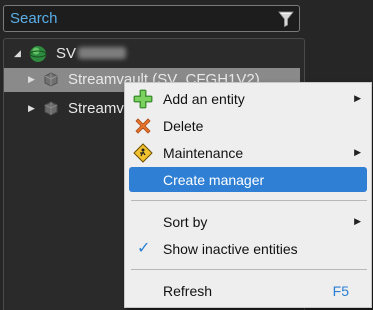  What do you see at coordinates (183, 126) in the screenshot?
I see `menu-item-label: Delete` at bounding box center [183, 126].